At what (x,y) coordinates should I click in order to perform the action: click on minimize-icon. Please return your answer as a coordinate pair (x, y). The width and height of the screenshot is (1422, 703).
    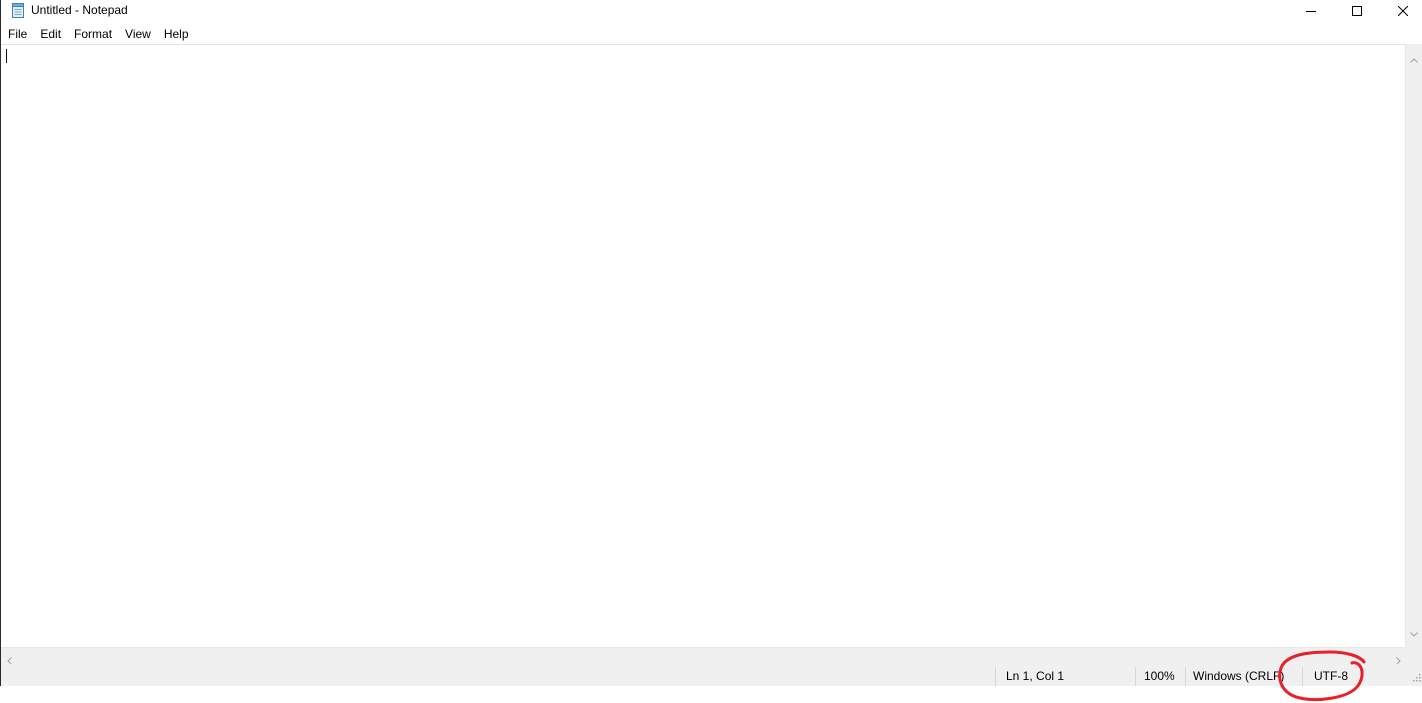
    Looking at the image, I should click on (1311, 11).